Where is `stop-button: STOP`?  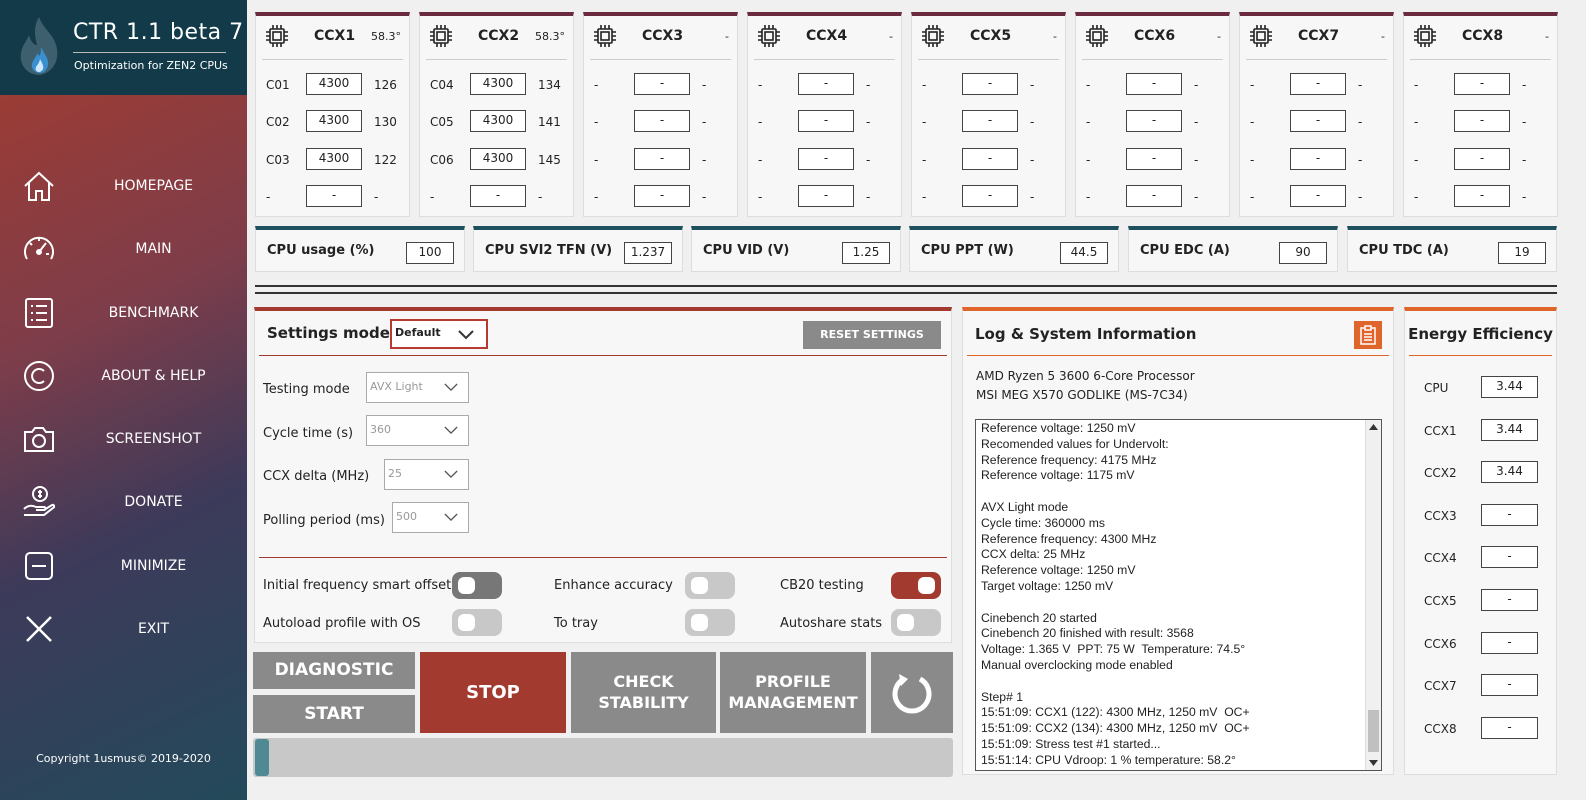 stop-button: STOP is located at coordinates (493, 692).